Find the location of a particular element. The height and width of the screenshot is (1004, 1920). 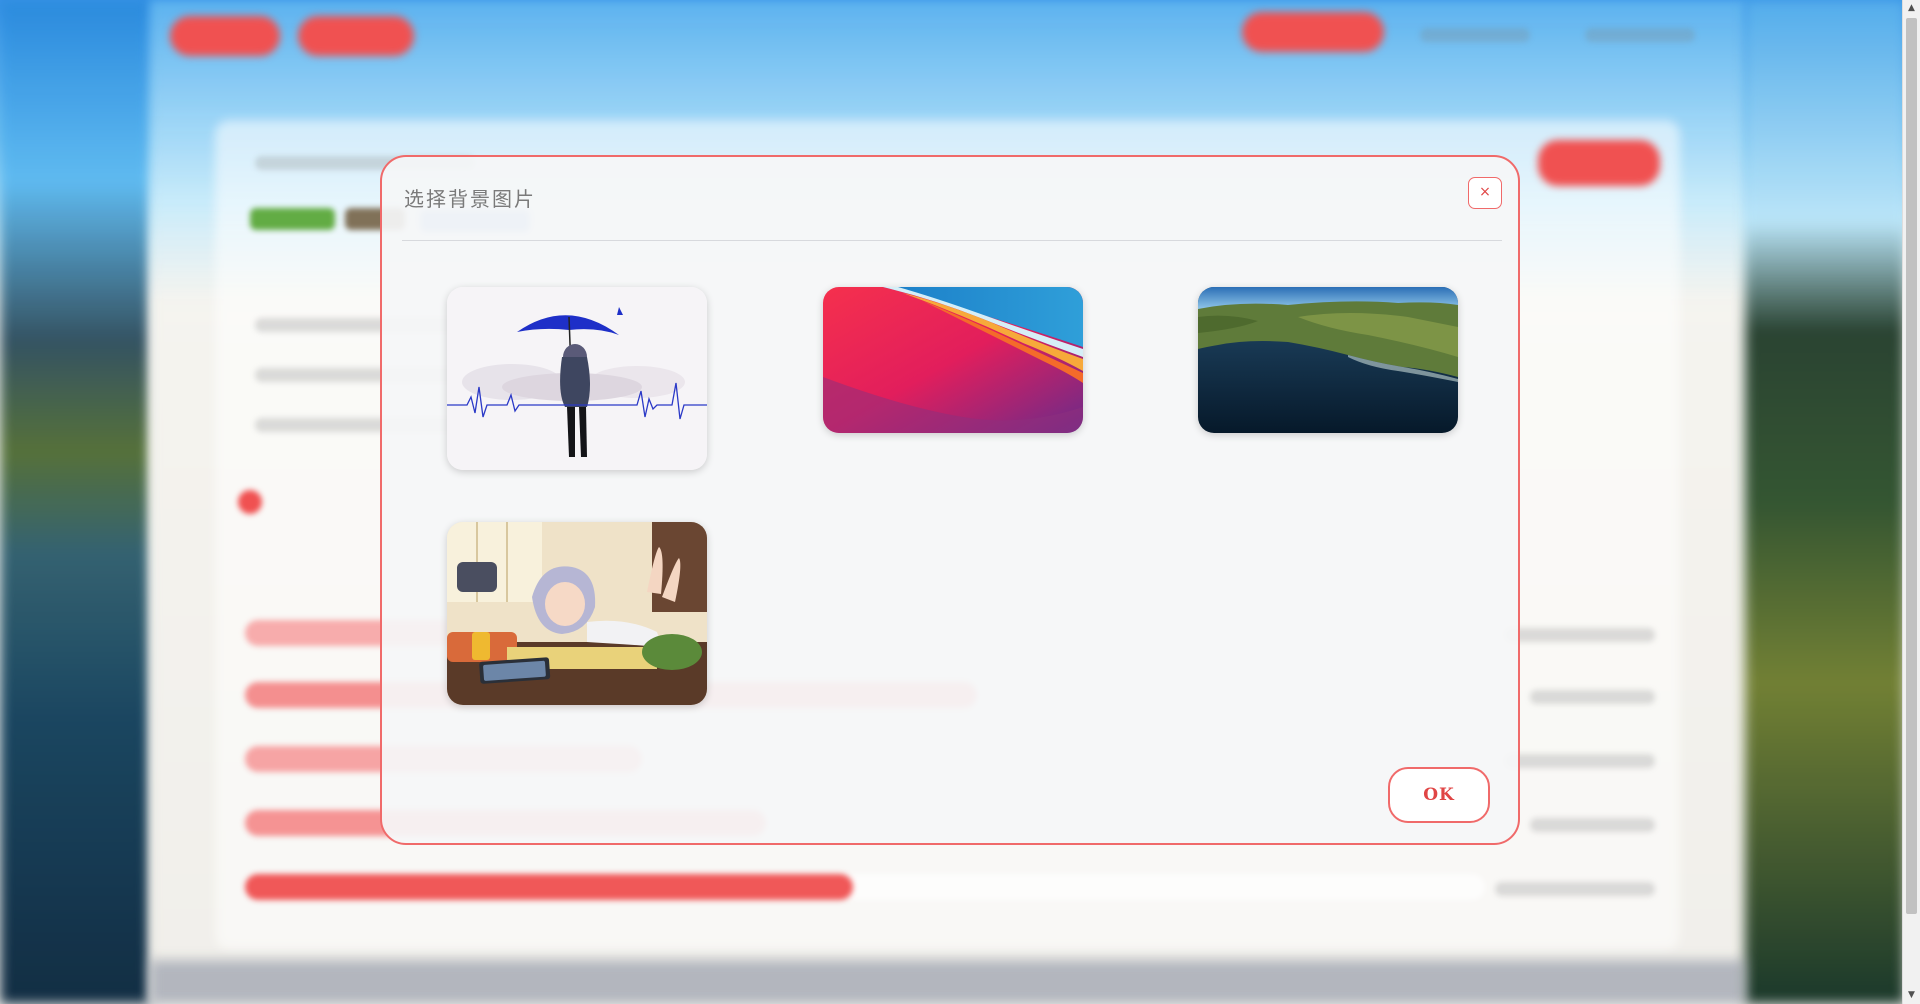

anime-umbrella-image is located at coordinates (577, 378).